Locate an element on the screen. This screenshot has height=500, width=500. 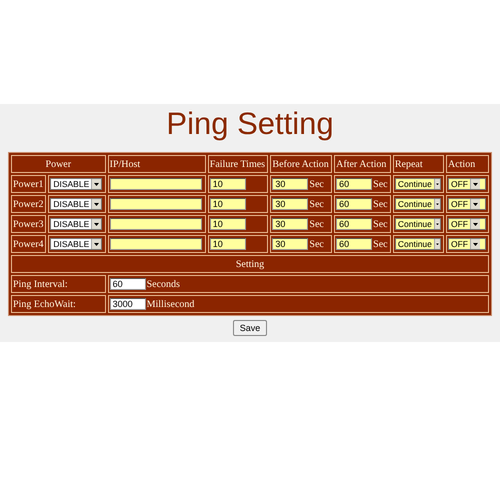
row-label: Power1 is located at coordinates (28, 184).